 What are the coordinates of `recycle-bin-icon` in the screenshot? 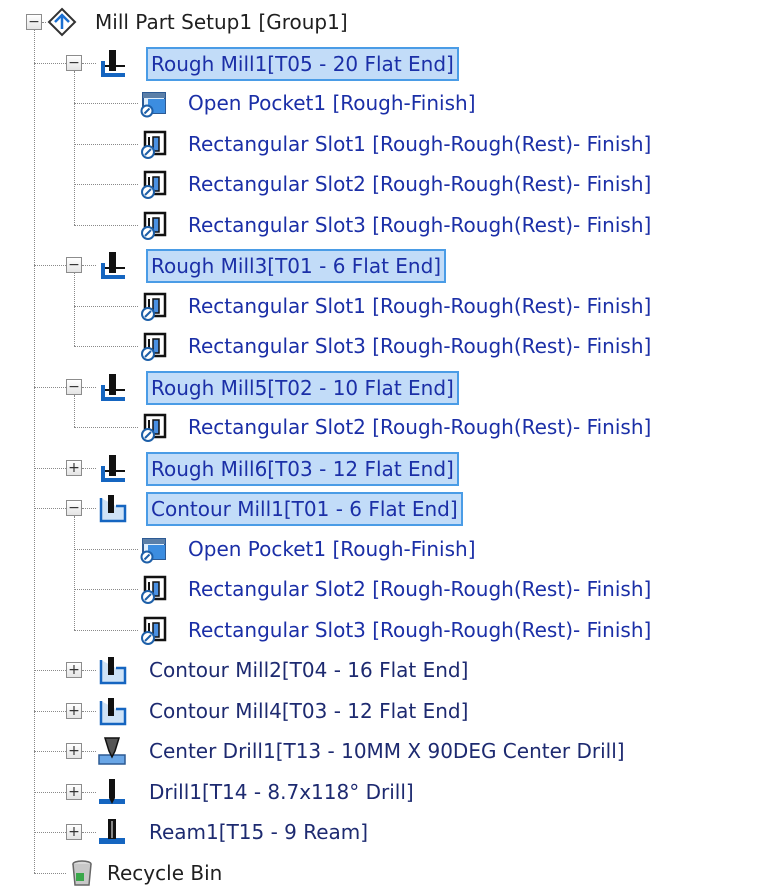 It's located at (82, 873).